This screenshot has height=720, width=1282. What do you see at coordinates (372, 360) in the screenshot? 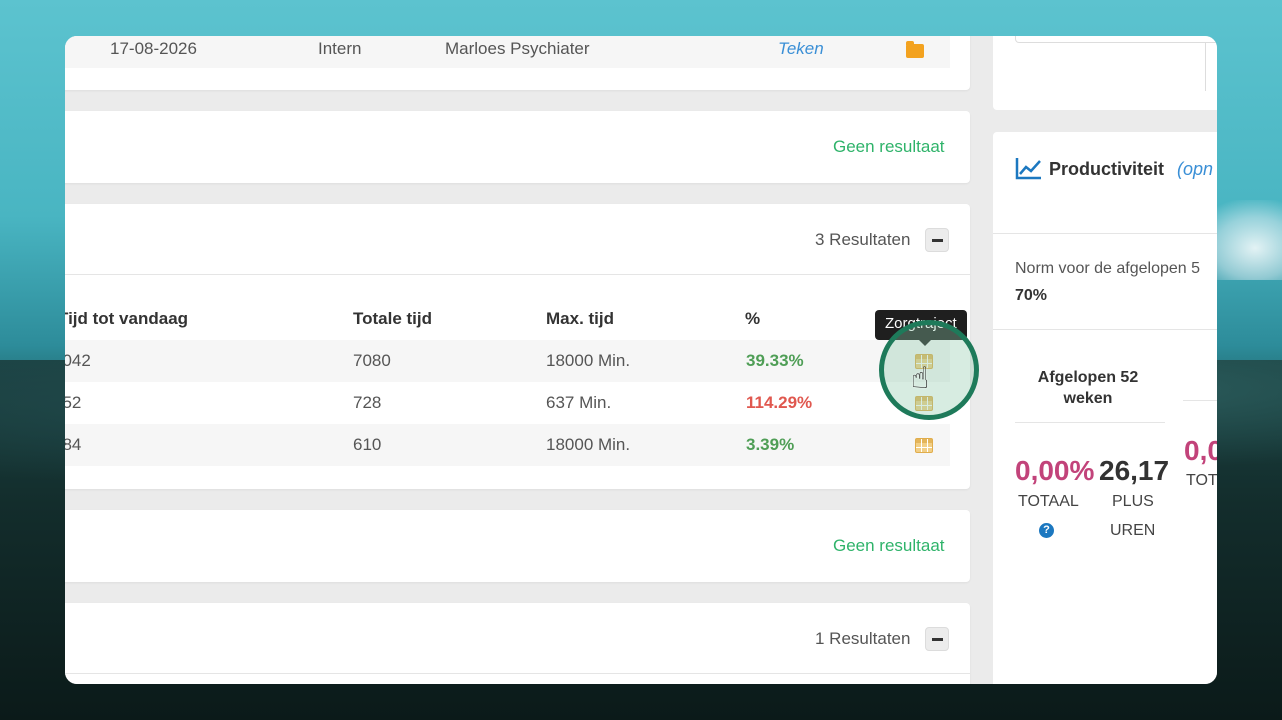
I see `cell-total-time: 7080` at bounding box center [372, 360].